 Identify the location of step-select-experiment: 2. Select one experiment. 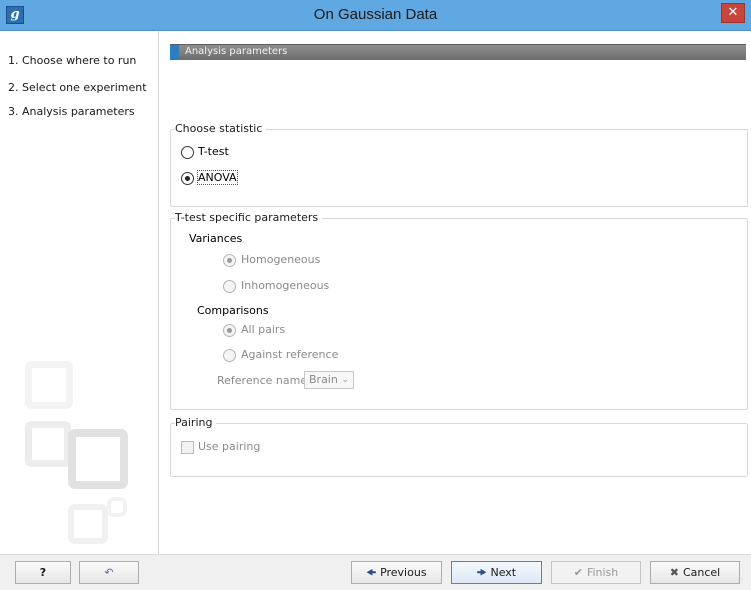
(77, 87).